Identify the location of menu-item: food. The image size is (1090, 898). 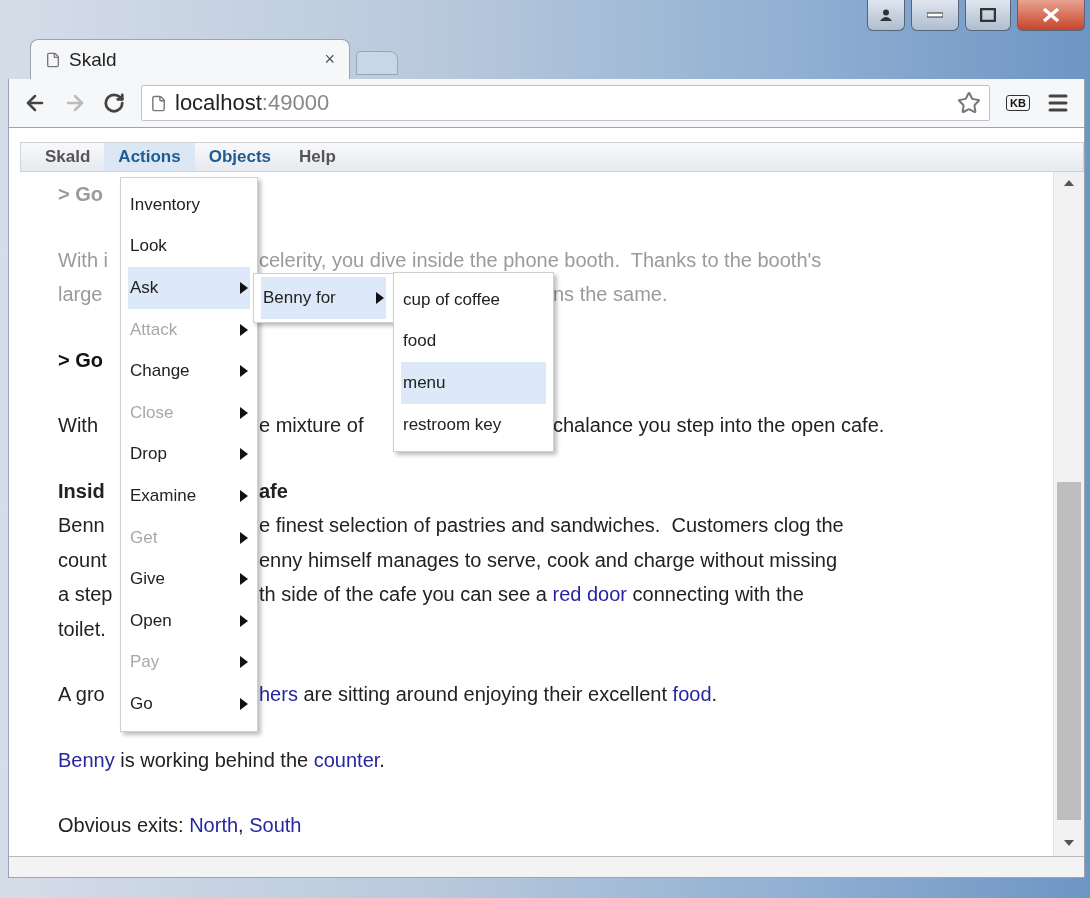
(473, 341).